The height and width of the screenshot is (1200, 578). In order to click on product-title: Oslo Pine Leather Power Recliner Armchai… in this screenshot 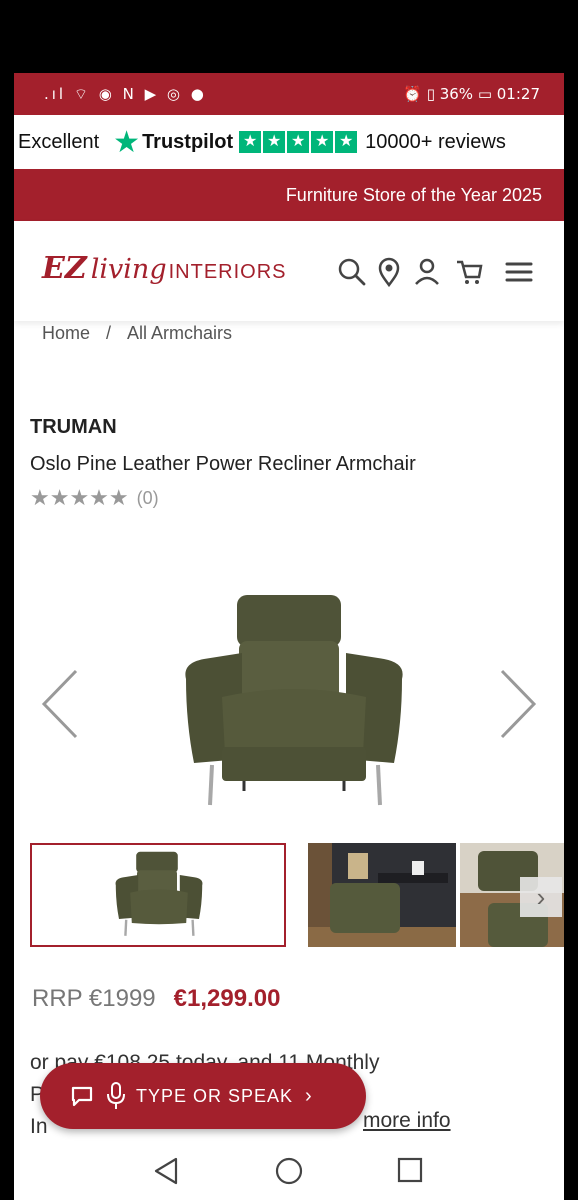, I will do `click(223, 464)`.